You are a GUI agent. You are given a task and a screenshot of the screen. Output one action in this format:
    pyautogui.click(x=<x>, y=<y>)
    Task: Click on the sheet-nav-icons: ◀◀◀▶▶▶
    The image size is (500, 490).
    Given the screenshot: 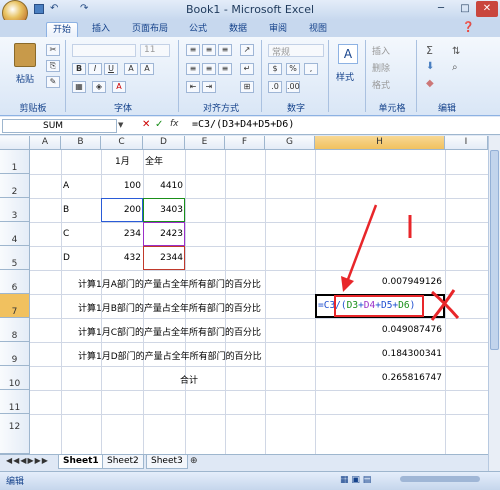 What is the action you would take?
    pyautogui.click(x=27, y=460)
    